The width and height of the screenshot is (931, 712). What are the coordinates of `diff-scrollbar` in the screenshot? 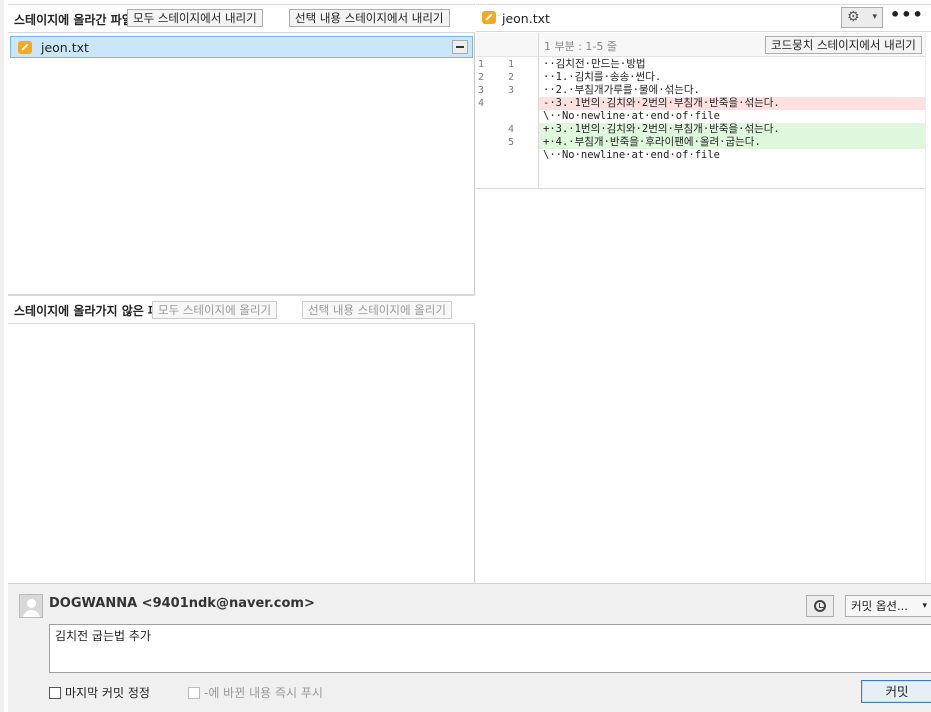 It's located at (928, 308).